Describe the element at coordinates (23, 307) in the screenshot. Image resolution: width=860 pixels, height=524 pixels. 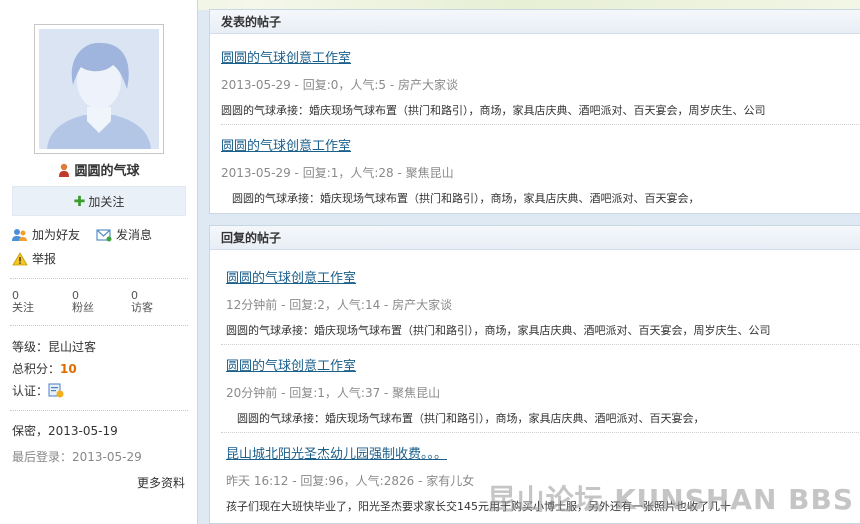
I see `stat-label: 关注` at that location.